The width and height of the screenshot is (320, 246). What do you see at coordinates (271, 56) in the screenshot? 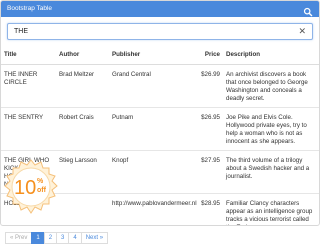
I see `column-header-description: Description` at bounding box center [271, 56].